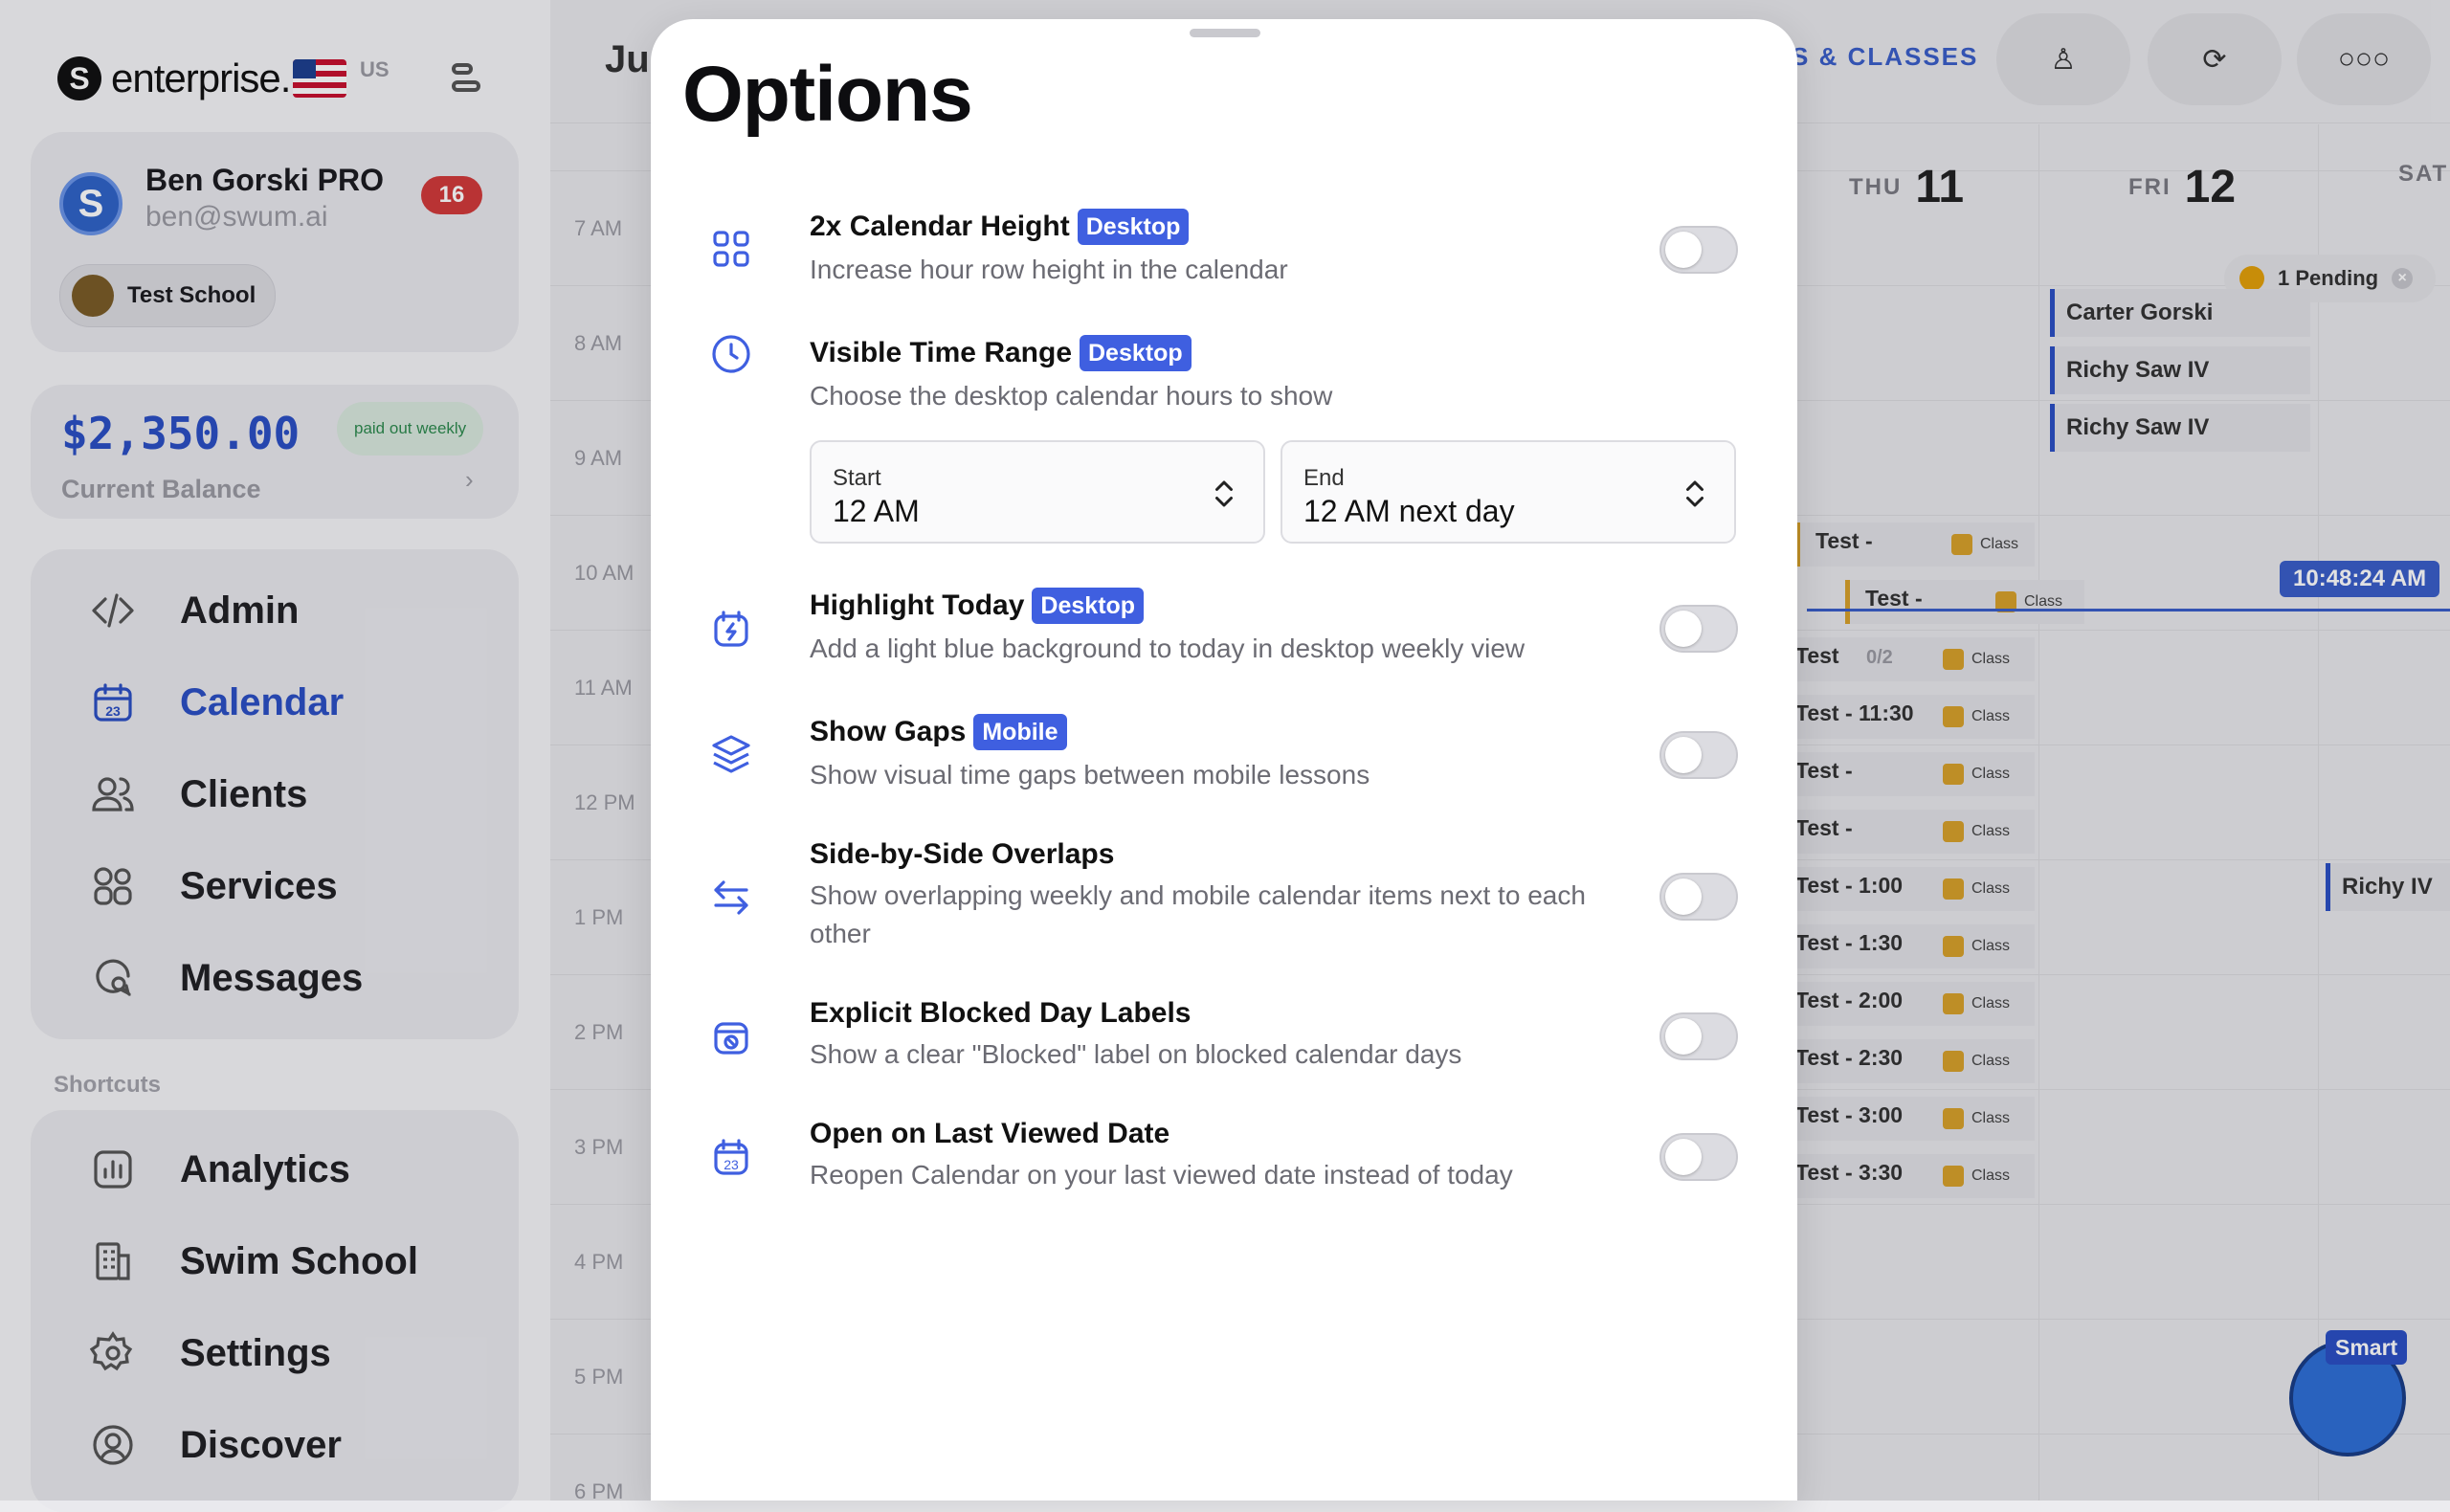 This screenshot has height=1512, width=2450. What do you see at coordinates (731, 898) in the screenshot?
I see `arrows-swap-icon` at bounding box center [731, 898].